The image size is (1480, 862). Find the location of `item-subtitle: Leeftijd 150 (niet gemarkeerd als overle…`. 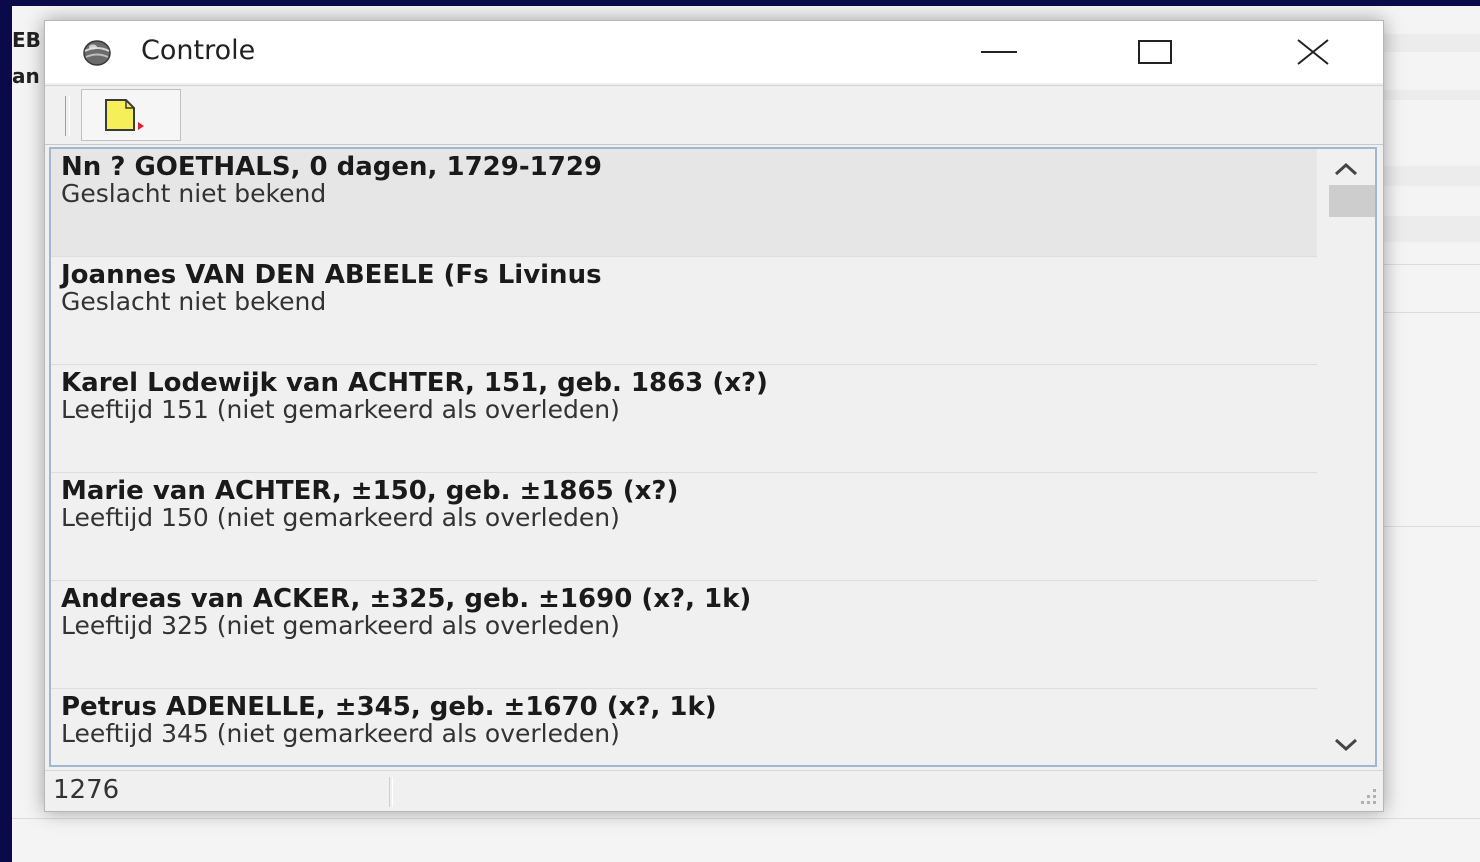

item-subtitle: Leeftijd 150 (niet gemarkeerd als overle… is located at coordinates (340, 517).